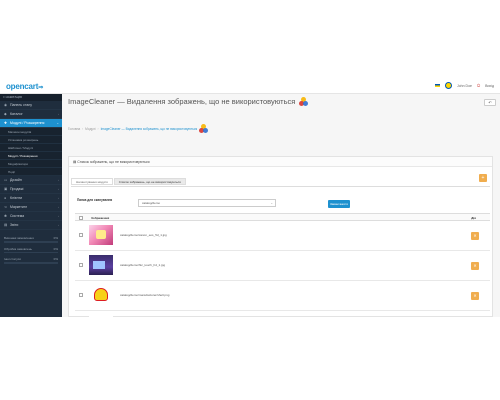 This screenshot has width=500, height=400. What do you see at coordinates (250, 85) in the screenshot?
I see `top-header: opencart⇒ John Doe ⏻ Вихід` at bounding box center [250, 85].